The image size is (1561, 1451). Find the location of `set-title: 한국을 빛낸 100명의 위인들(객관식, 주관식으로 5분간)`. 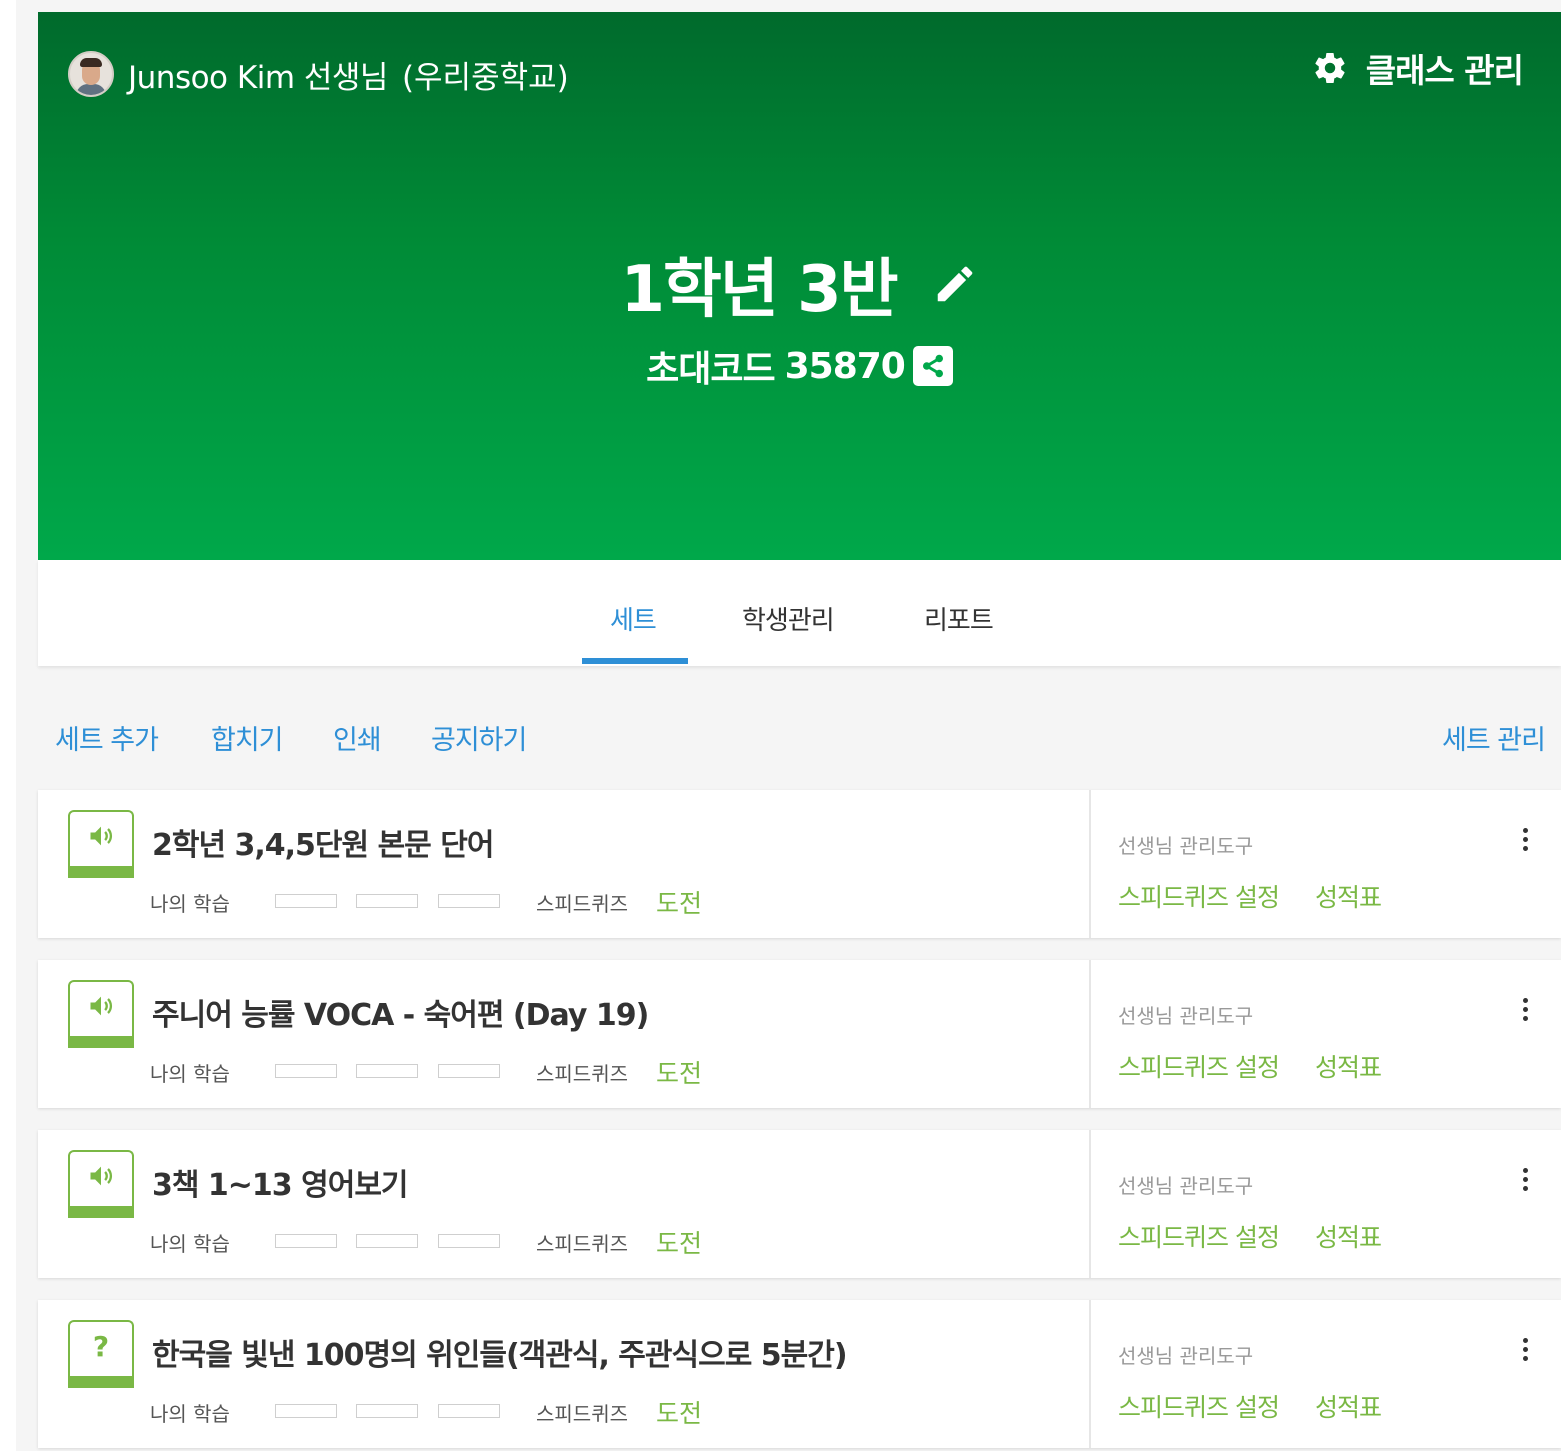

set-title: 한국을 빛낸 100명의 위인들(객관식, 주관식으로 5분간) is located at coordinates (500, 1352).